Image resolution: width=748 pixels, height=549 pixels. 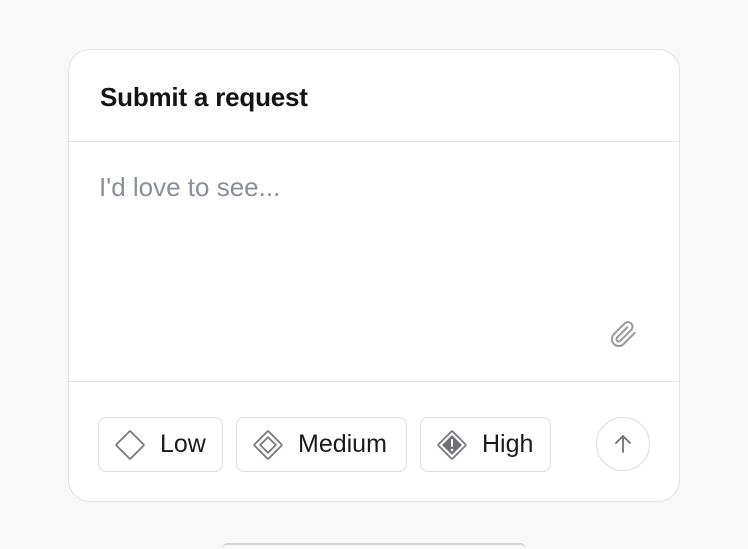 I want to click on next-card-edge, so click(x=374, y=546).